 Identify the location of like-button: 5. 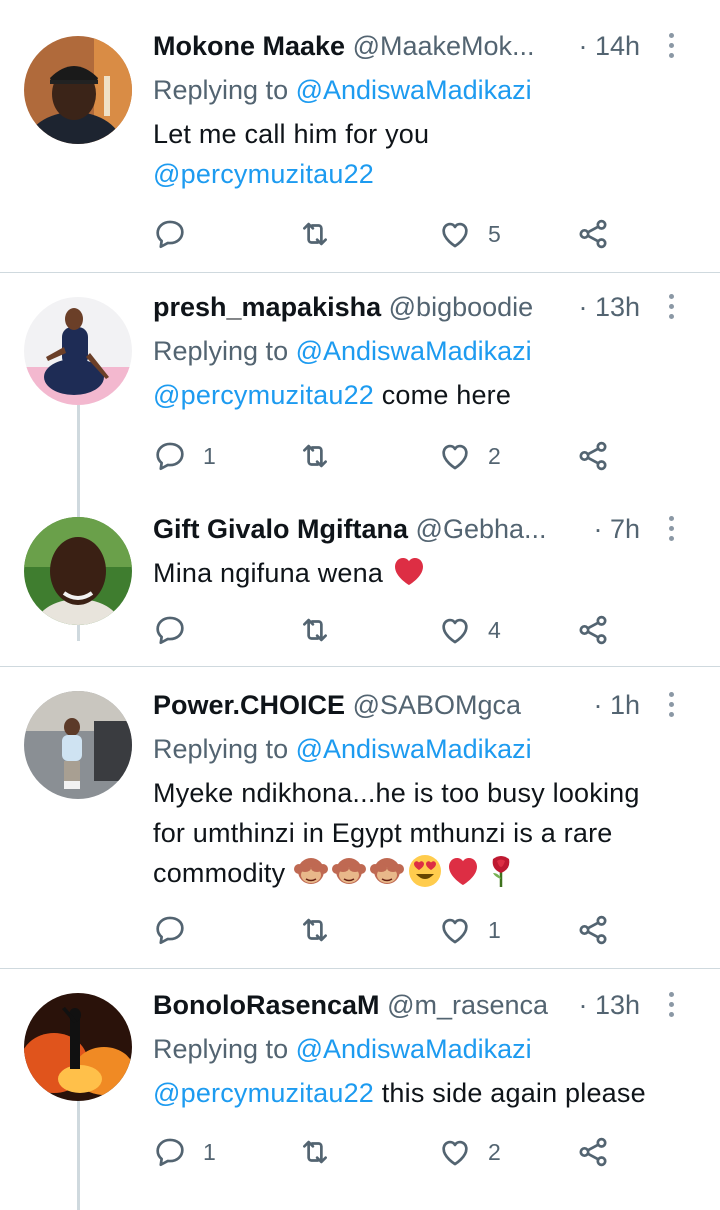
(469, 234).